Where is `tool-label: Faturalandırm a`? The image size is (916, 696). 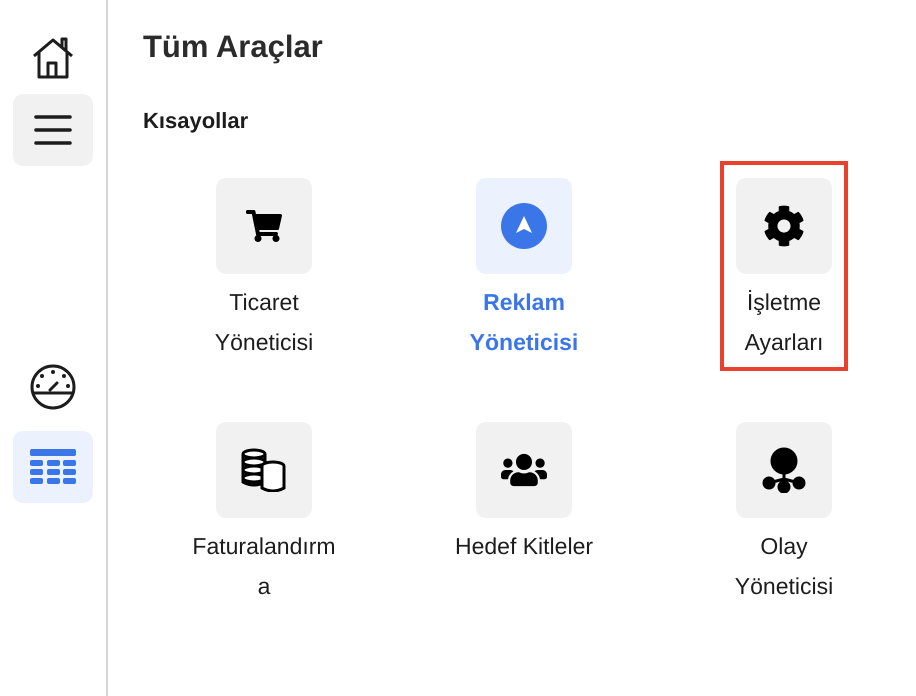
tool-label: Faturalandırm a is located at coordinates (264, 566).